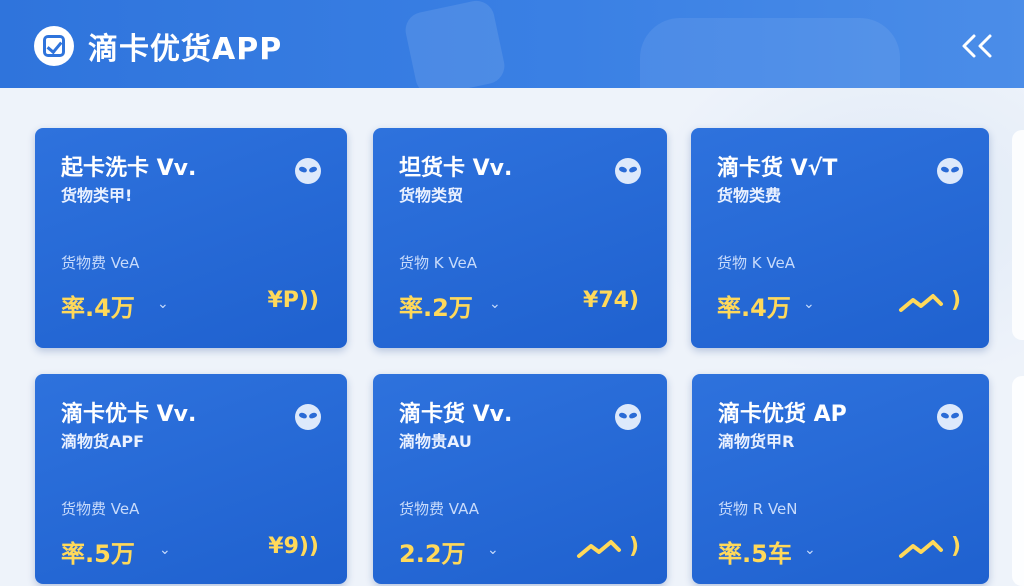  I want to click on card-title: 起卡洗卡 Vⅴ., so click(129, 168).